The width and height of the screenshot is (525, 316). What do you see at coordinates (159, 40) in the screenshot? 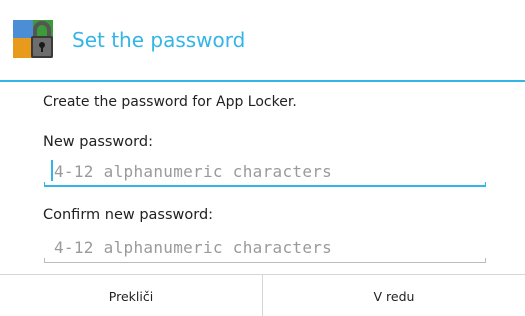
I see `dialog-title: Set the password` at bounding box center [159, 40].